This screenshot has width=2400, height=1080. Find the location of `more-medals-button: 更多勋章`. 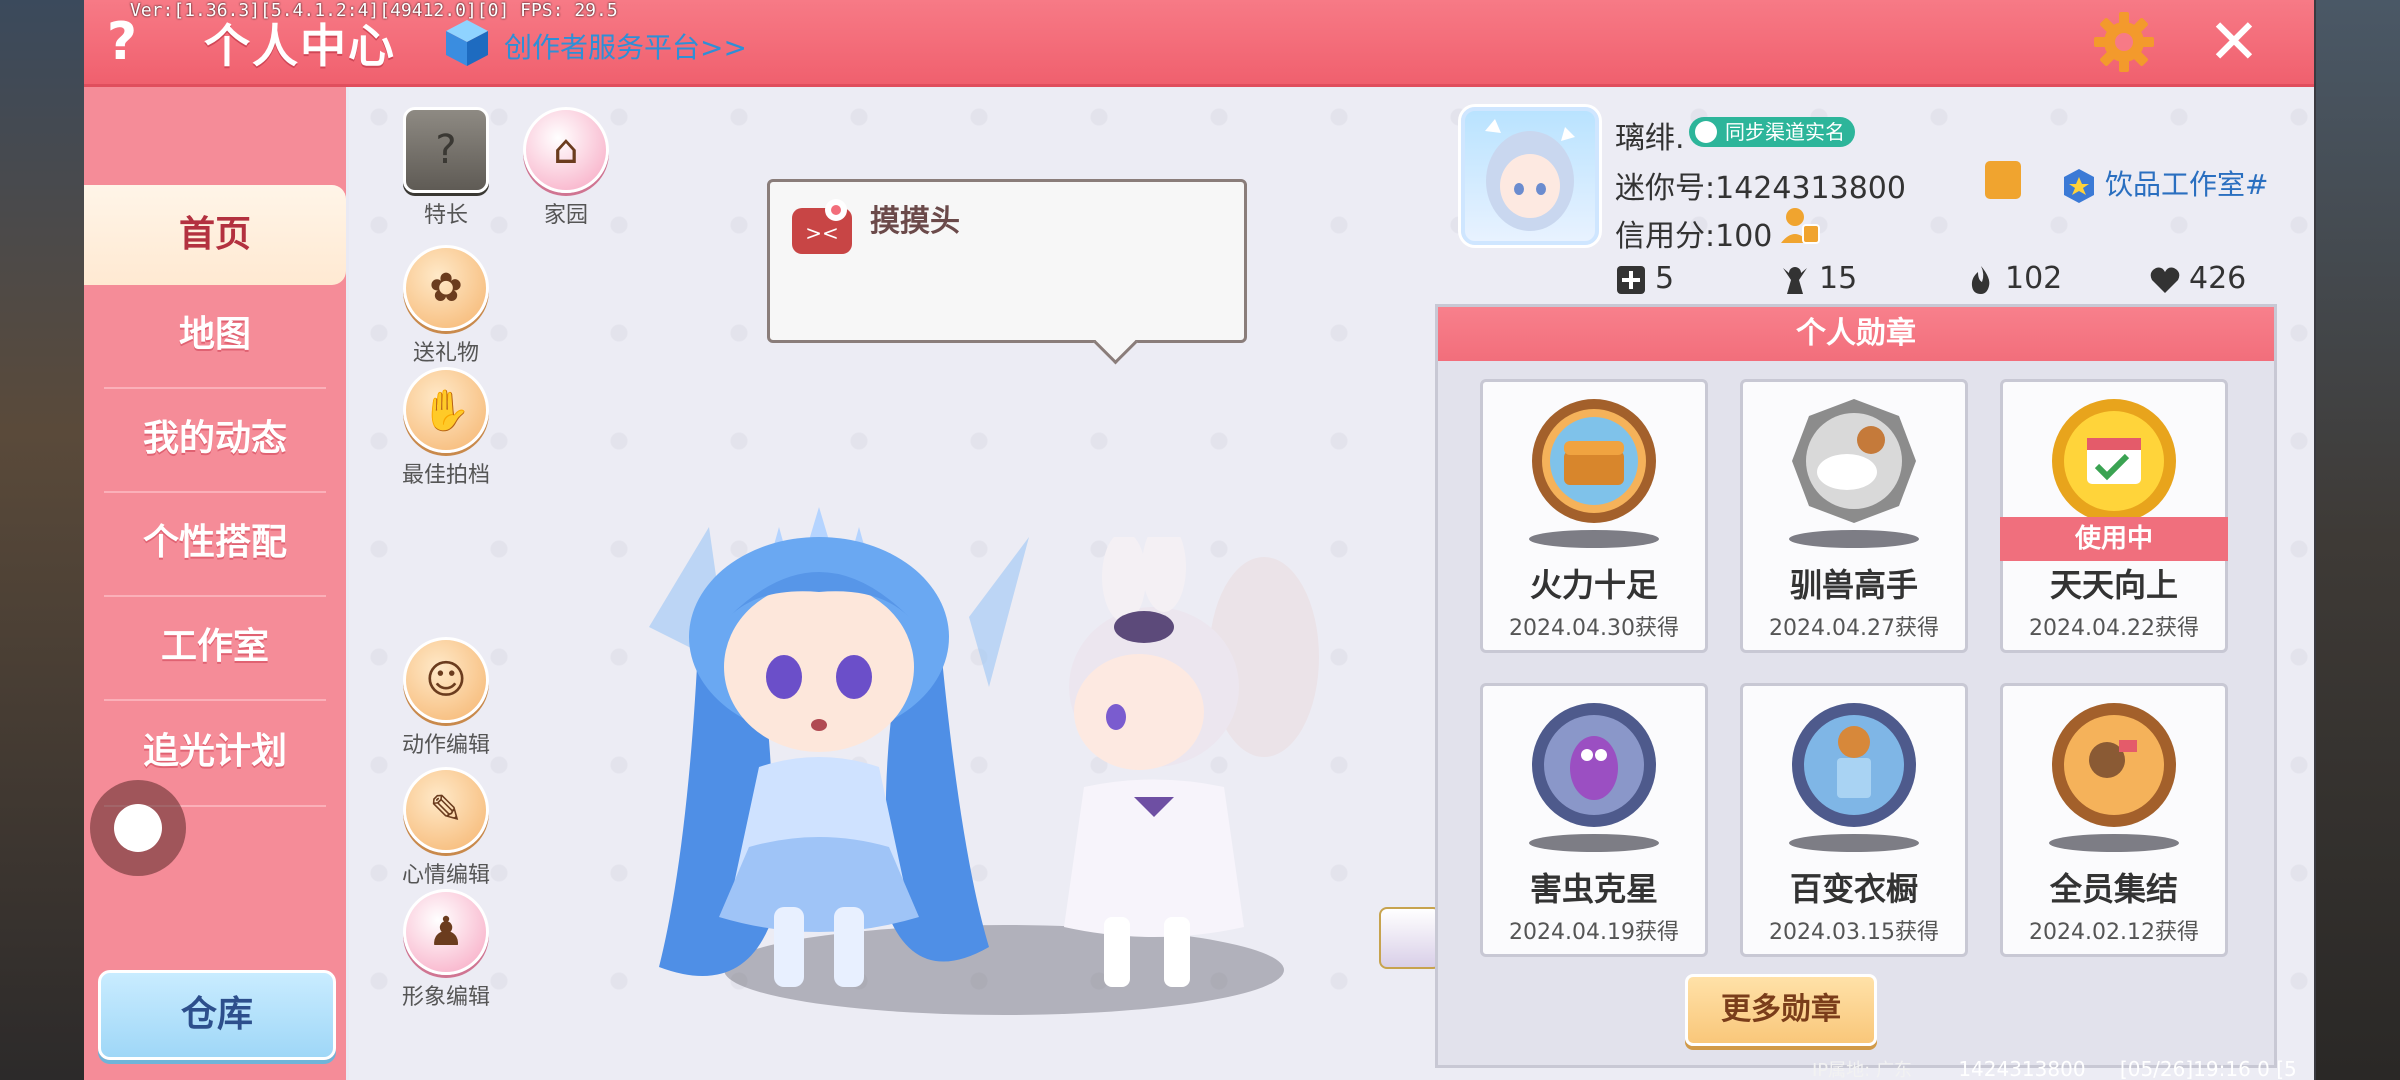

more-medals-button: 更多勋章 is located at coordinates (1781, 1010).